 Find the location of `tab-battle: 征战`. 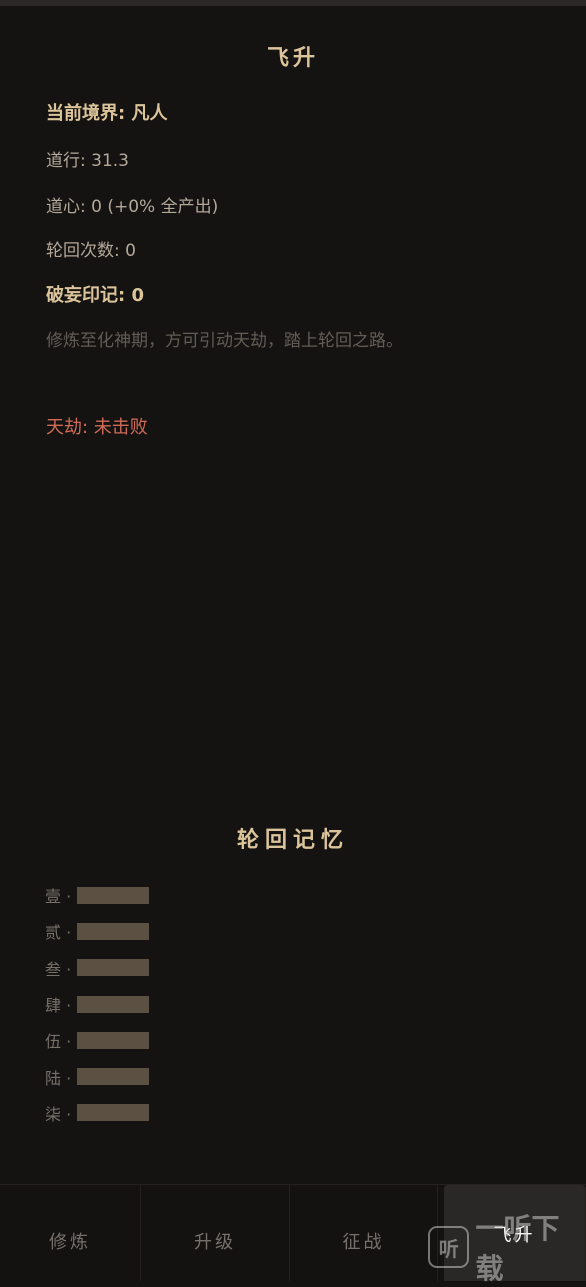

tab-battle: 征战 is located at coordinates (364, 1233).